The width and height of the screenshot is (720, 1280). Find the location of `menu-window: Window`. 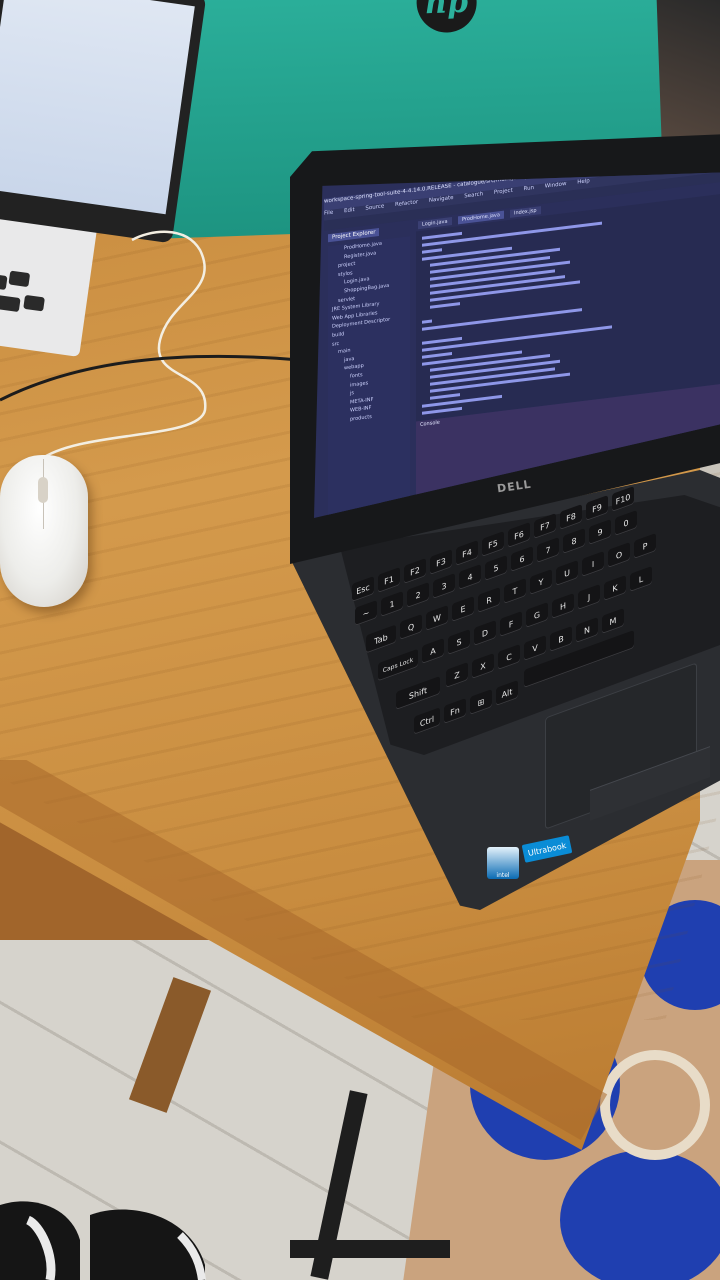

menu-window: Window is located at coordinates (556, 185).